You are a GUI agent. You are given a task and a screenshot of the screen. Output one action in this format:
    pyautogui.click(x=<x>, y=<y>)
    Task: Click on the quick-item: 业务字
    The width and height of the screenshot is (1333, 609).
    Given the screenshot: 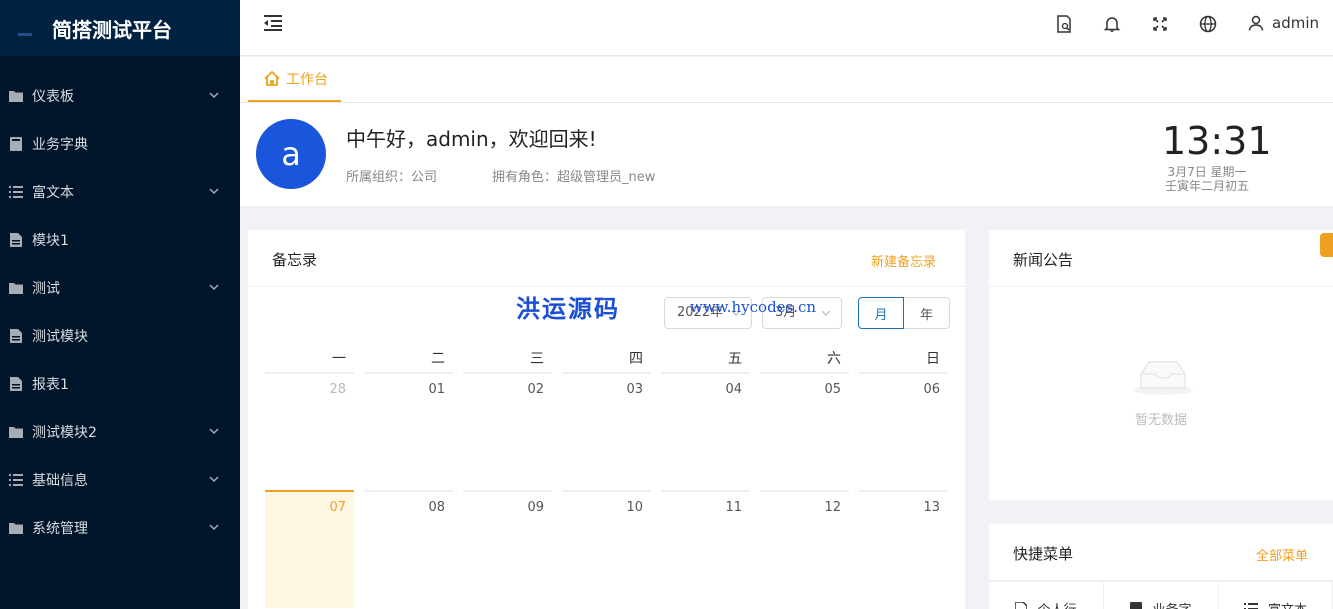 What is the action you would take?
    pyautogui.click(x=1161, y=595)
    